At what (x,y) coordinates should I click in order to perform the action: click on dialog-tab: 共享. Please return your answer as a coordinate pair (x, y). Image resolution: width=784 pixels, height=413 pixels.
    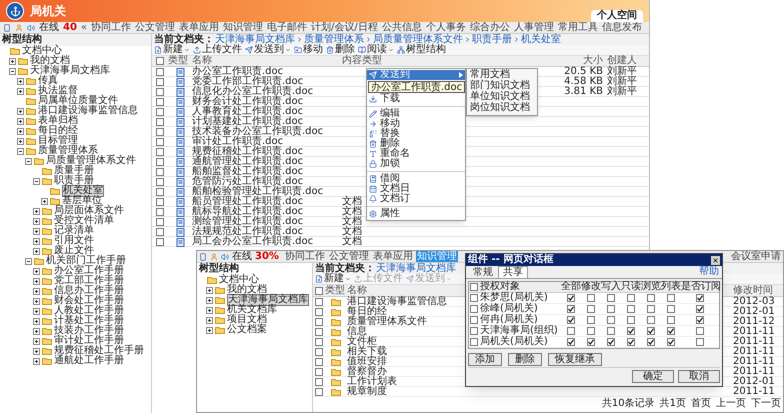
    Looking at the image, I should click on (513, 272).